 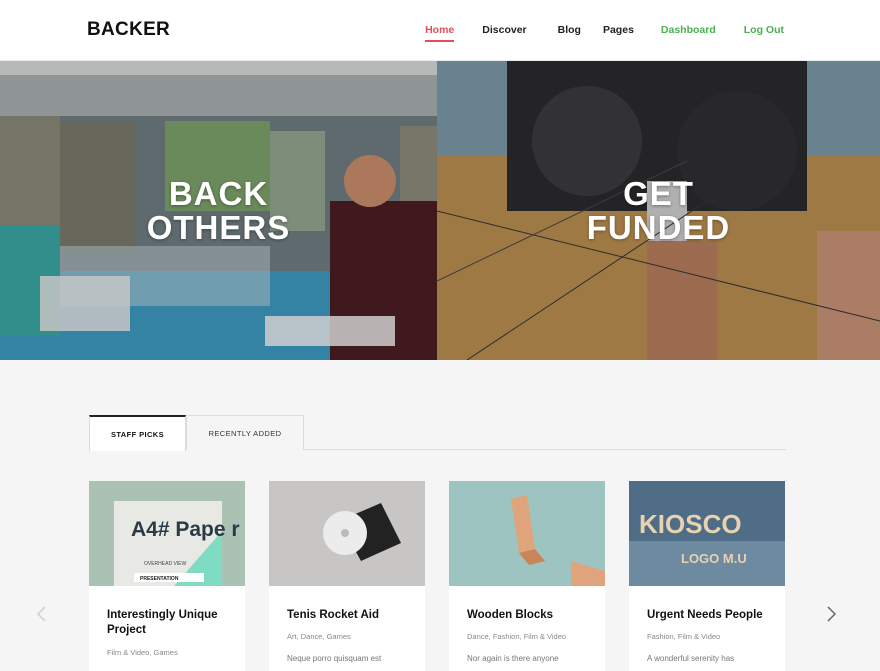 I want to click on hero-right-line2: FUNDED, so click(x=658, y=227).